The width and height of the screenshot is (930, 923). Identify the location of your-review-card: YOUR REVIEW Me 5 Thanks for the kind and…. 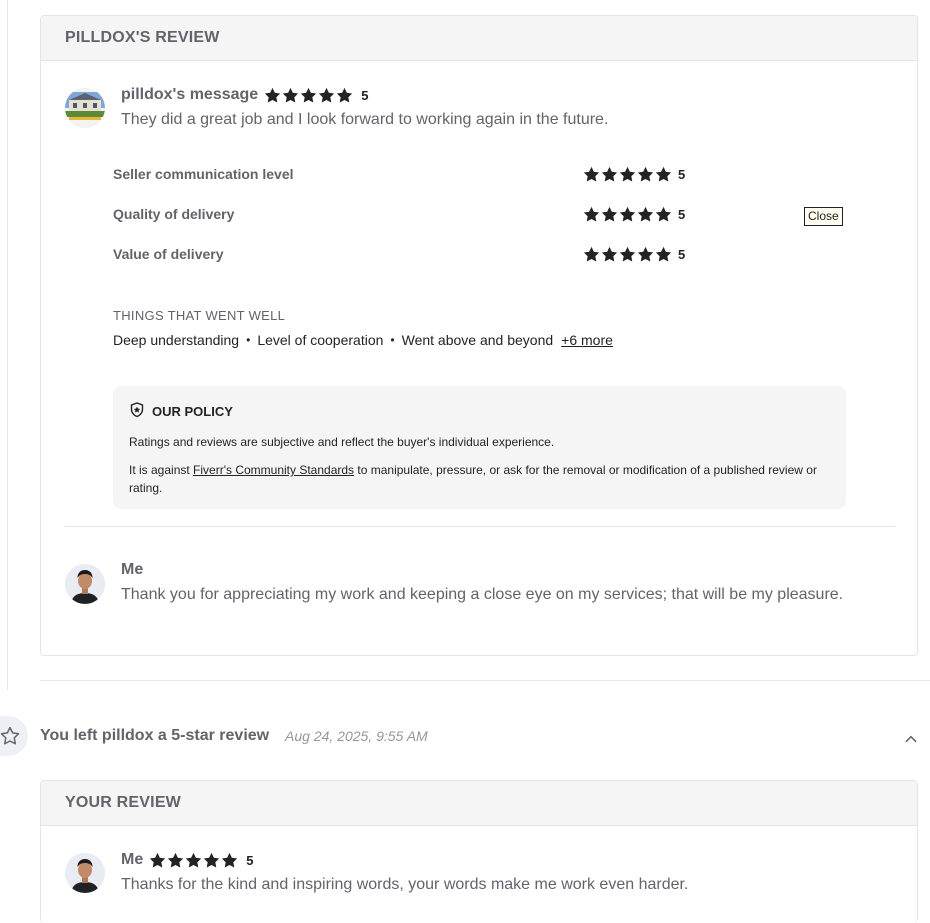
(479, 851).